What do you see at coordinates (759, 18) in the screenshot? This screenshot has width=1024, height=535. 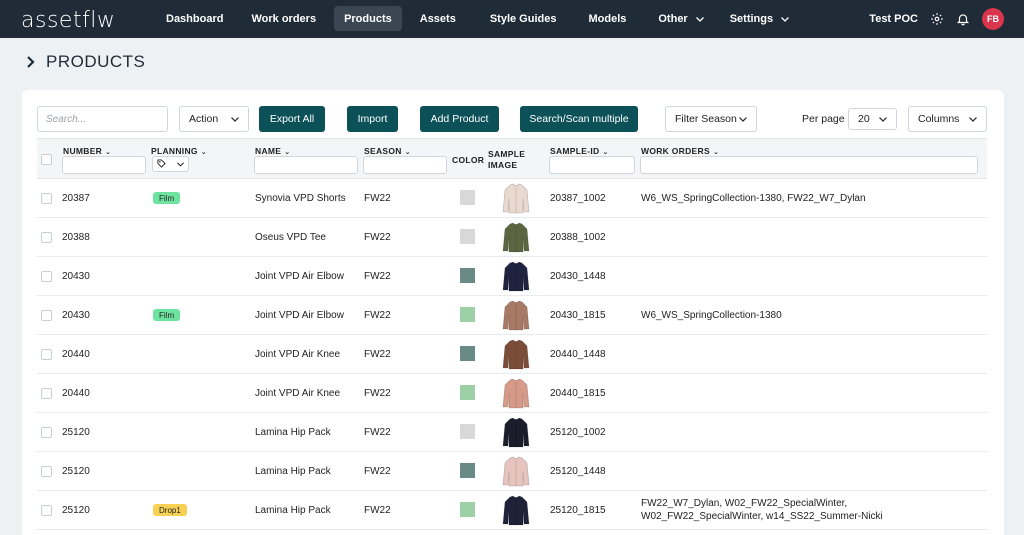 I see `nav-item-settings: Settings` at bounding box center [759, 18].